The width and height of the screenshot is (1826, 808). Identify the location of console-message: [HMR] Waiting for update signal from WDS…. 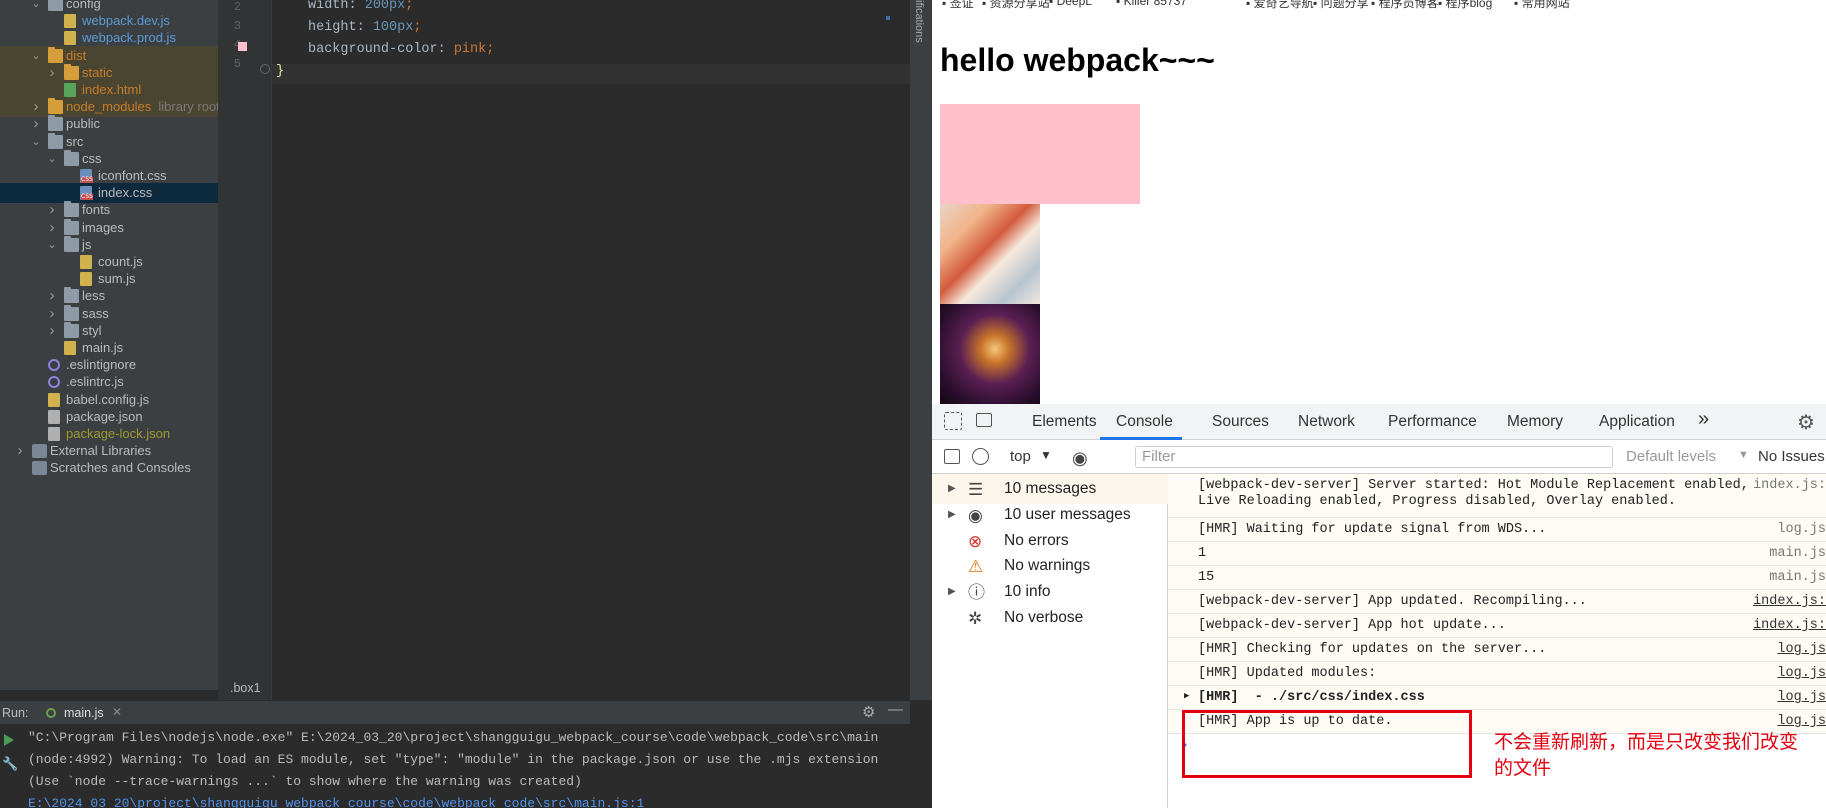
(1497, 530).